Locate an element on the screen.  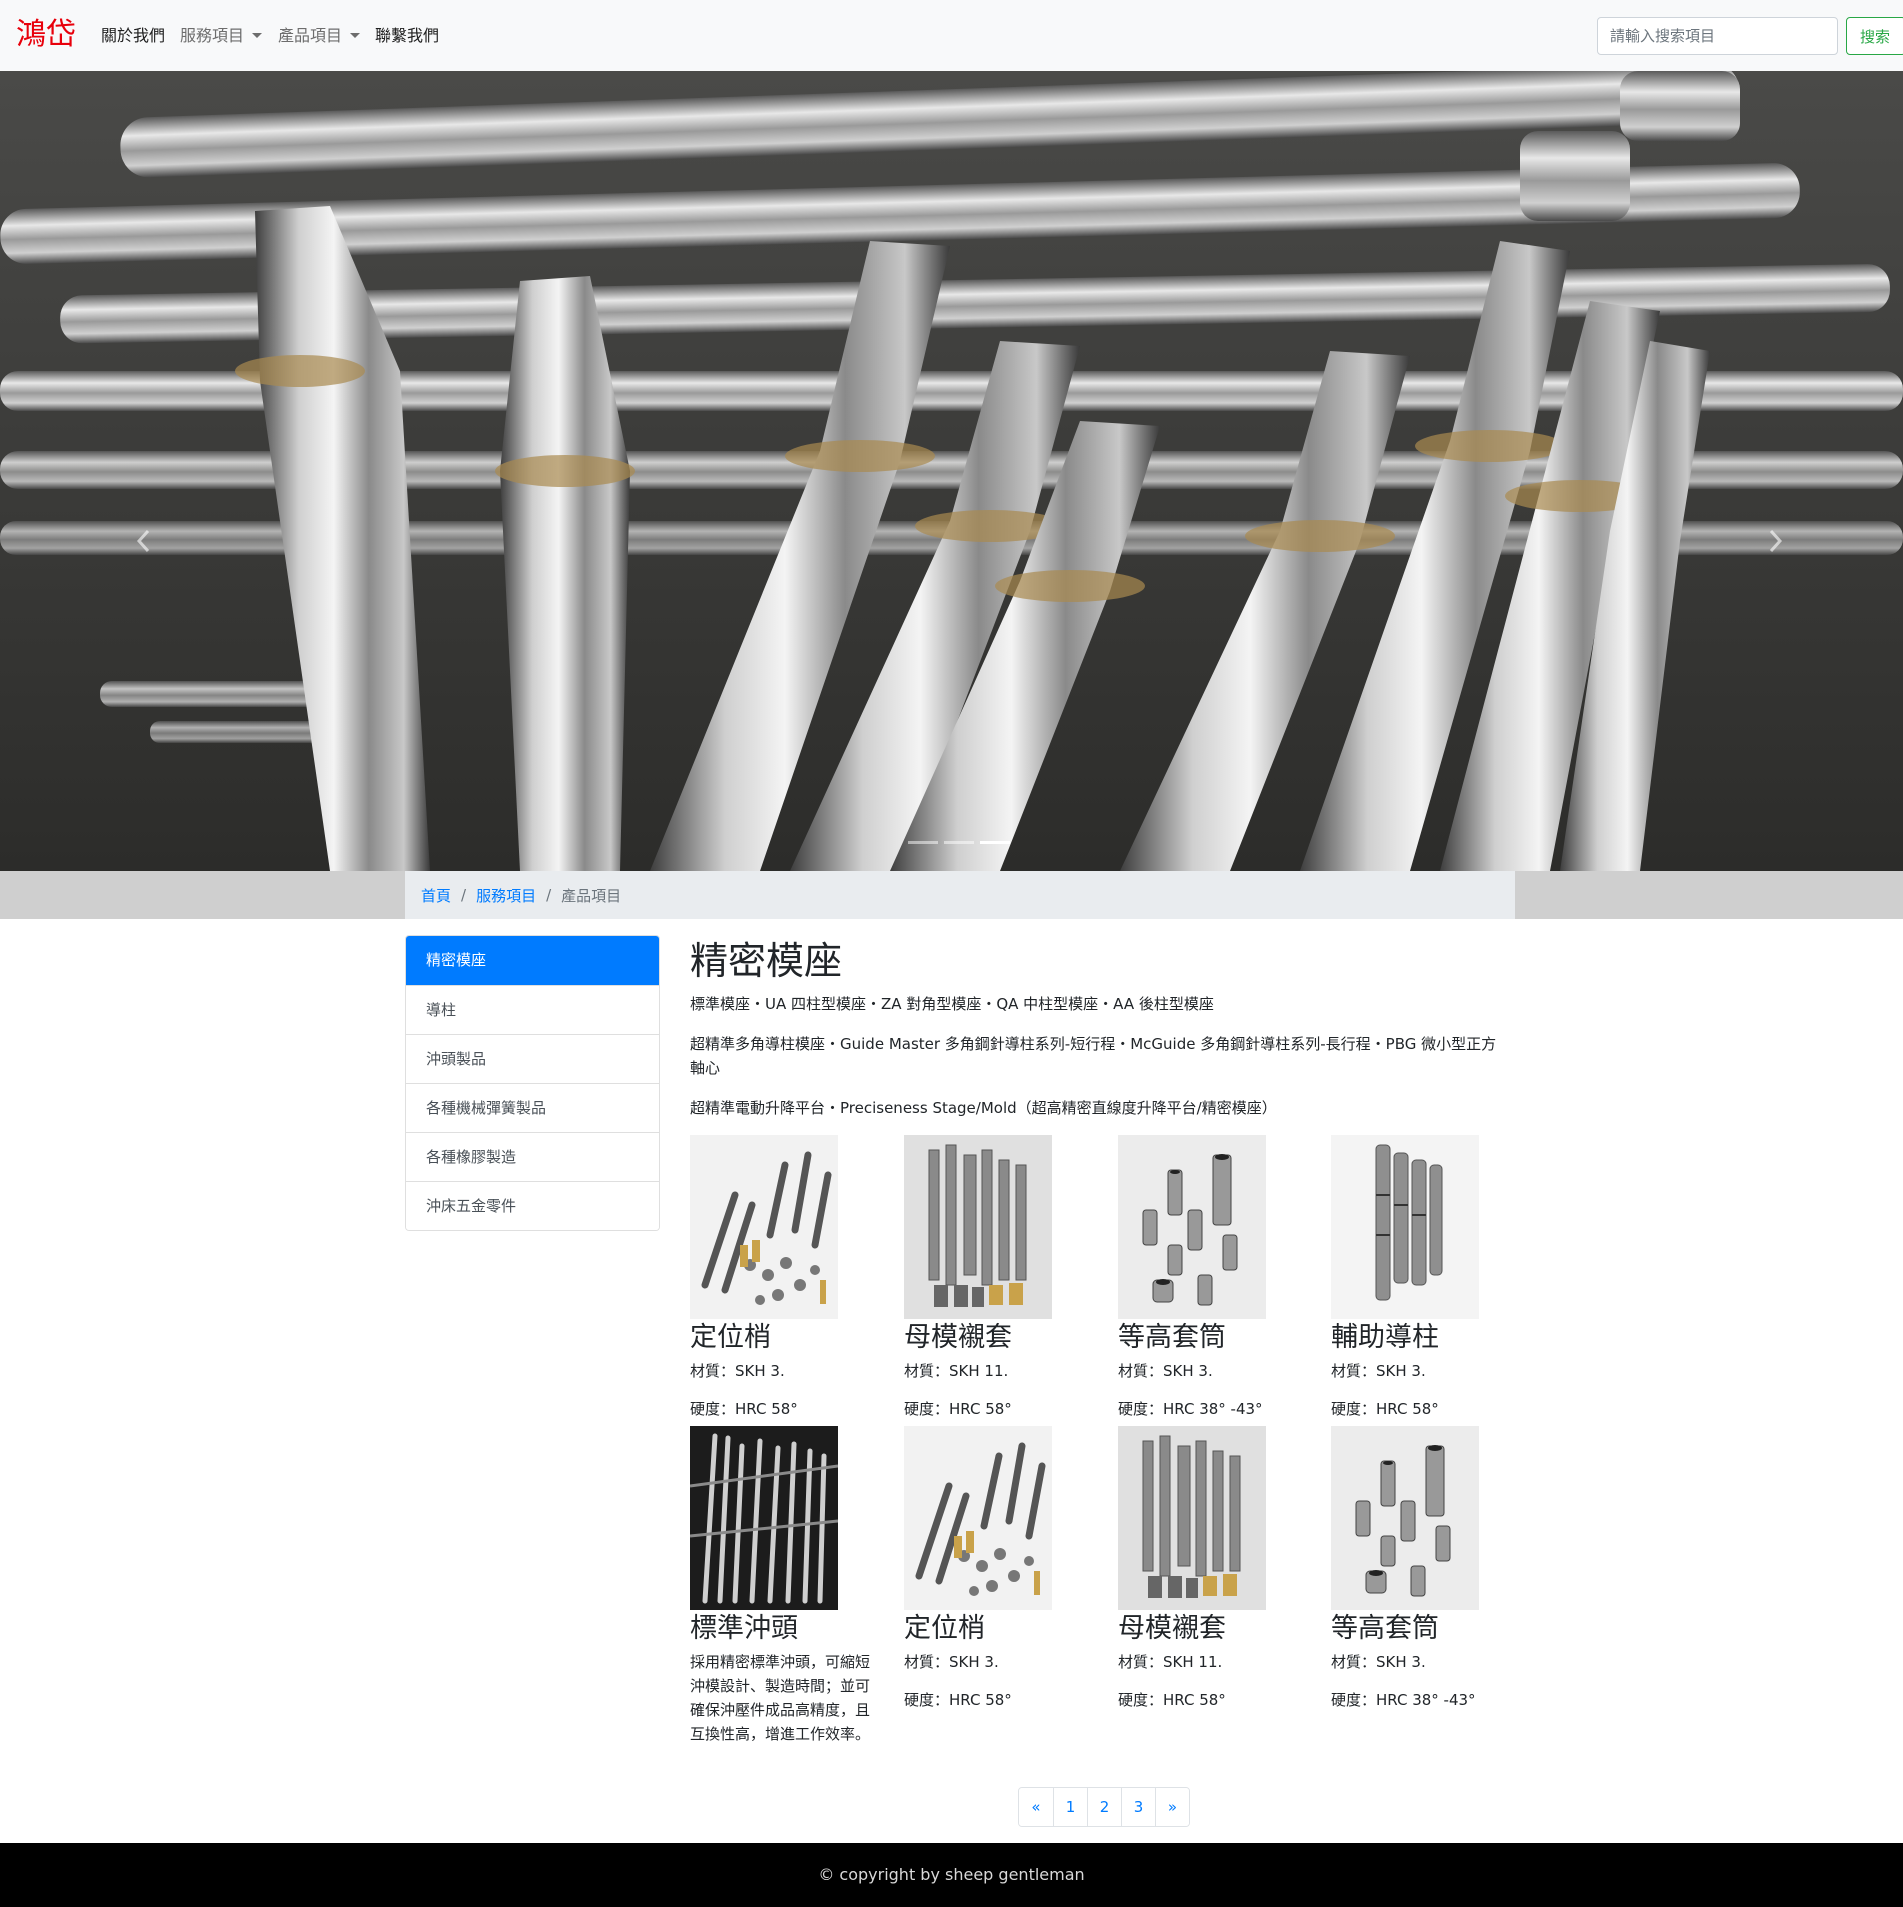
footer: © copyright by sheep gentleman is located at coordinates (951, 1875).